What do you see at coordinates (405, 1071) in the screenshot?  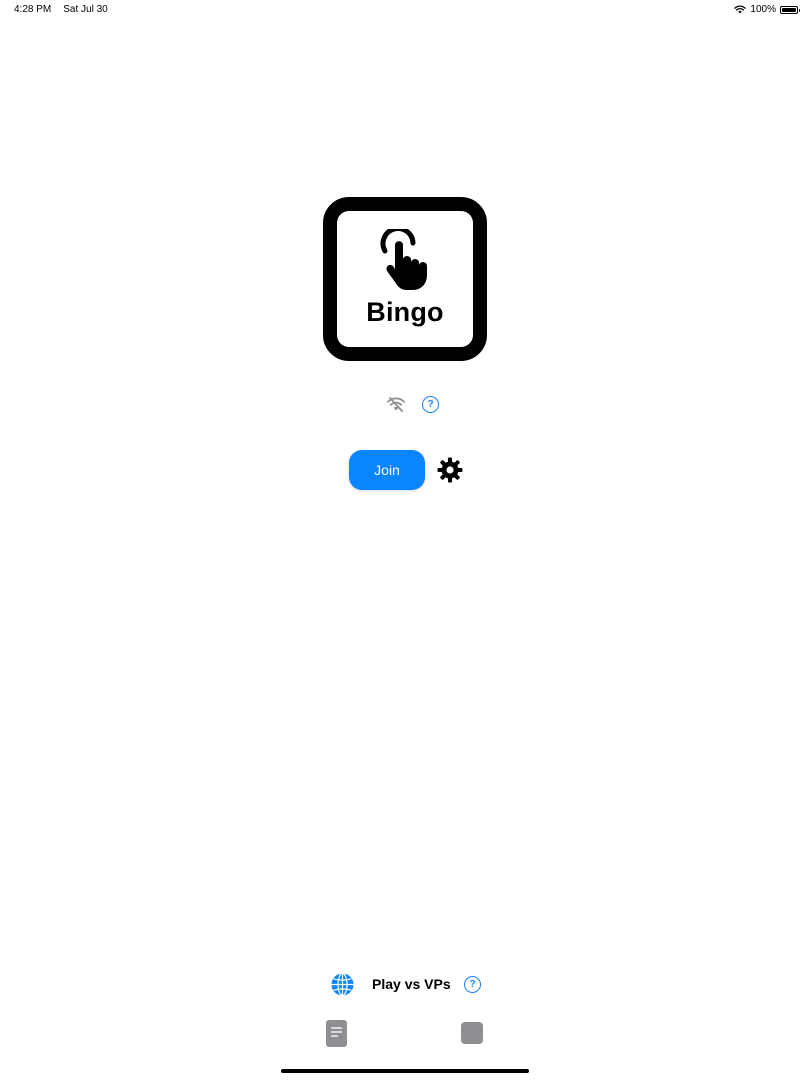 I see `home-indicator` at bounding box center [405, 1071].